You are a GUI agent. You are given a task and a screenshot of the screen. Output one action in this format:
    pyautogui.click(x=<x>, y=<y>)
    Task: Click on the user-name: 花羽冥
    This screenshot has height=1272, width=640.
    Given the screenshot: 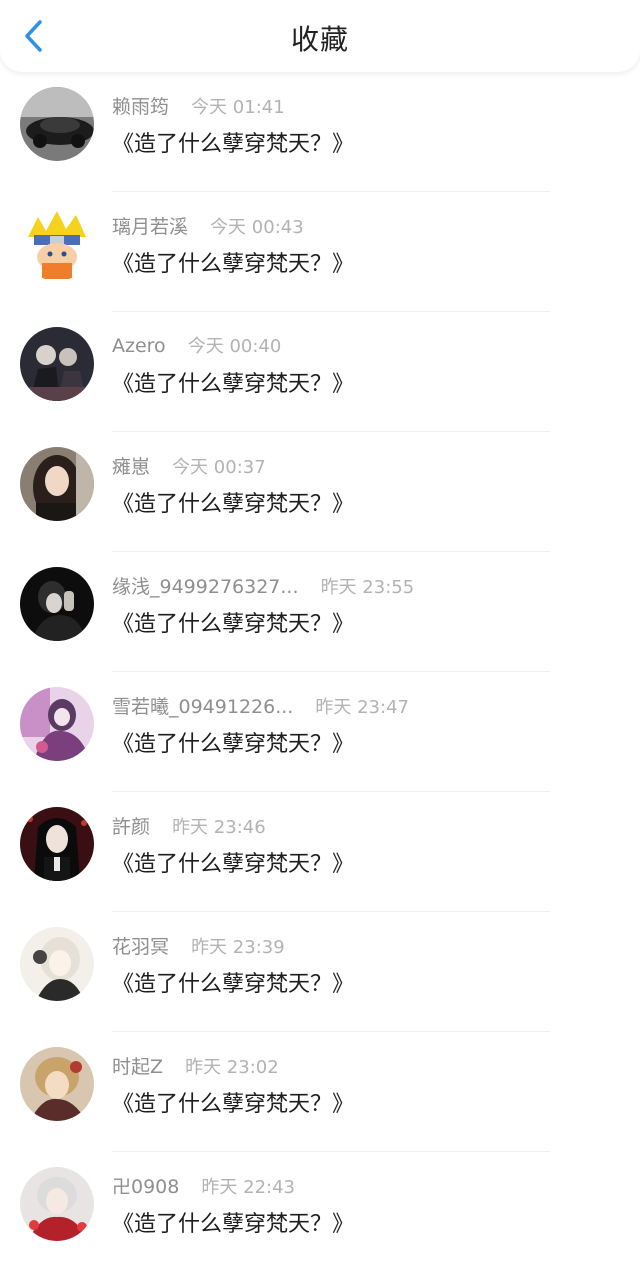 What is the action you would take?
    pyautogui.click(x=140, y=945)
    